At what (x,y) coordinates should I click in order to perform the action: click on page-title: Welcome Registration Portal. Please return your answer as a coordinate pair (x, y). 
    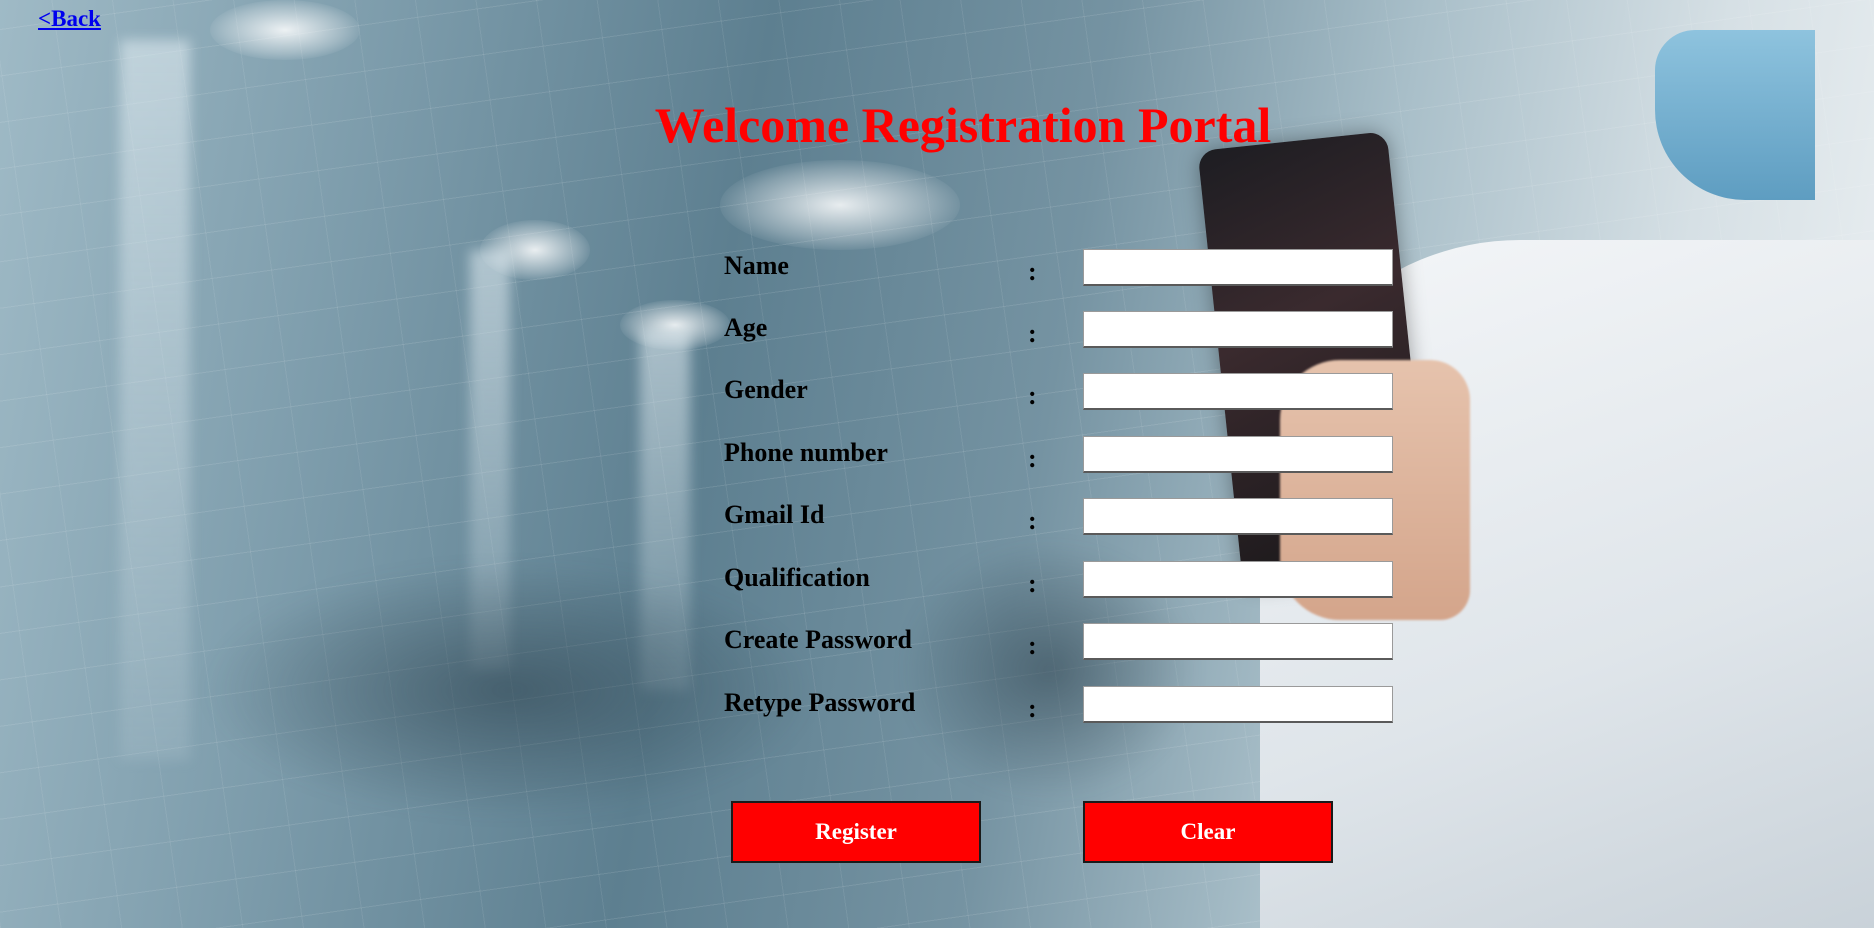
    Looking at the image, I should click on (963, 125).